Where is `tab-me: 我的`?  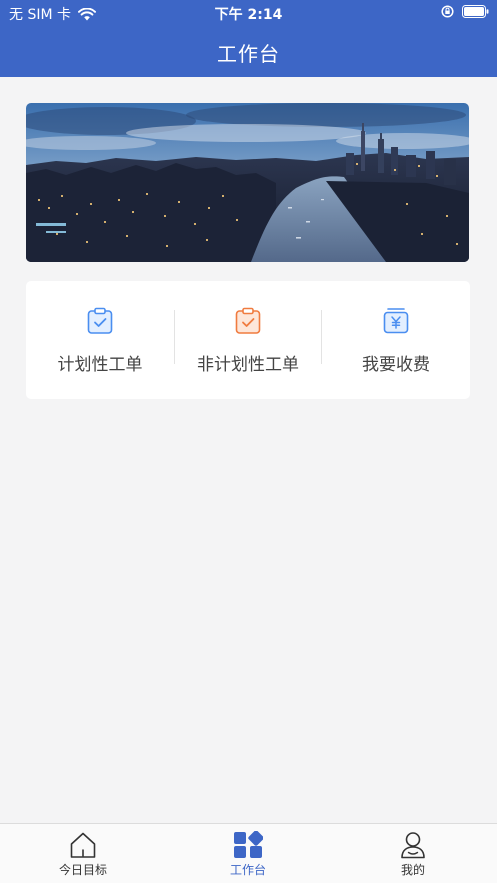
tab-me: 我的 is located at coordinates (413, 853).